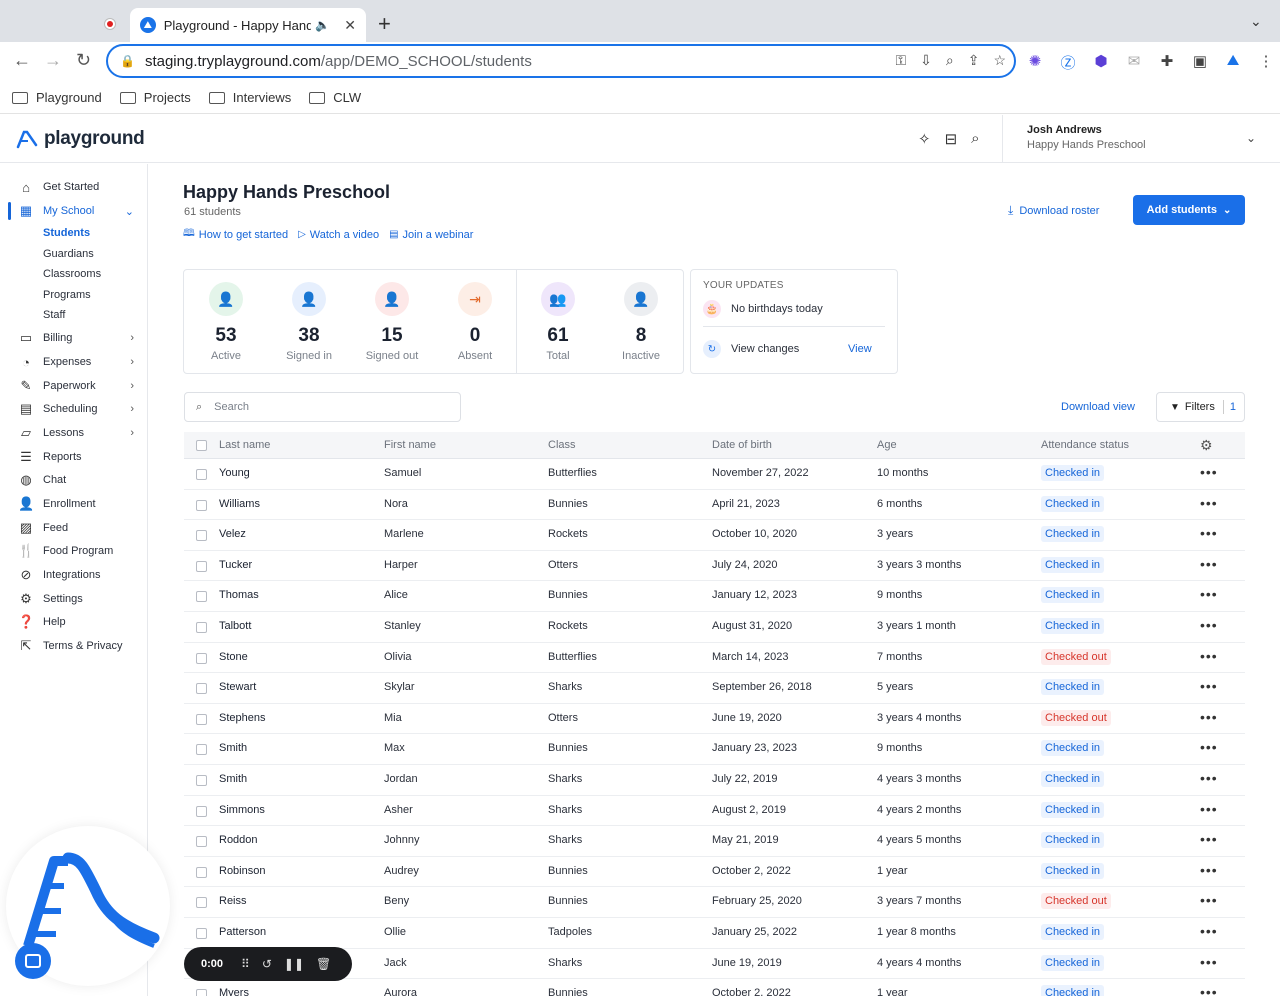  Describe the element at coordinates (950, 60) in the screenshot. I see `zoom-icon: ⌕` at that location.